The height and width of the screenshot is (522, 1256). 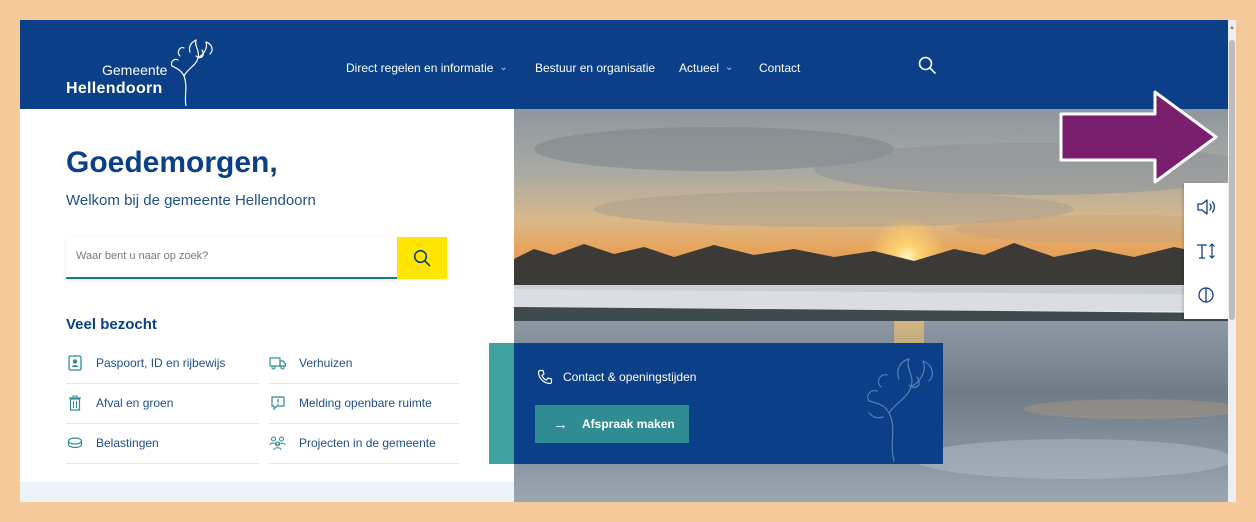 What do you see at coordinates (75, 443) in the screenshot?
I see `coins-icon` at bounding box center [75, 443].